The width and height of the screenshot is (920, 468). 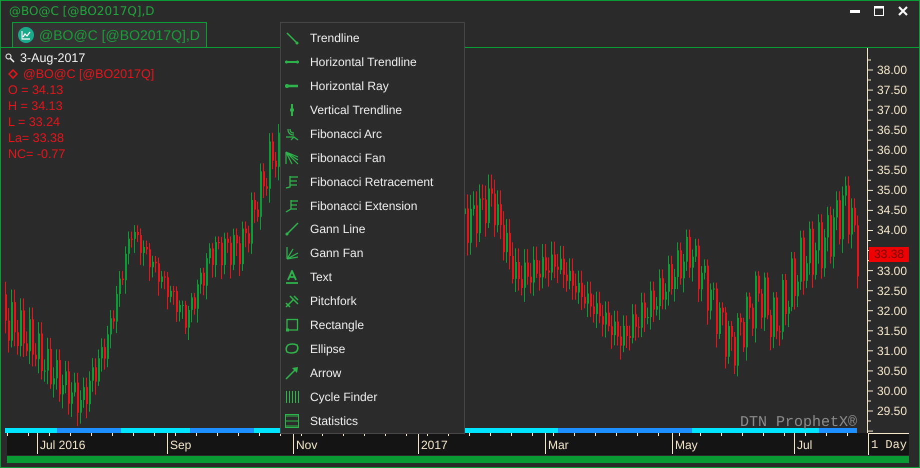 I want to click on axis-label: 36.50, so click(x=892, y=130).